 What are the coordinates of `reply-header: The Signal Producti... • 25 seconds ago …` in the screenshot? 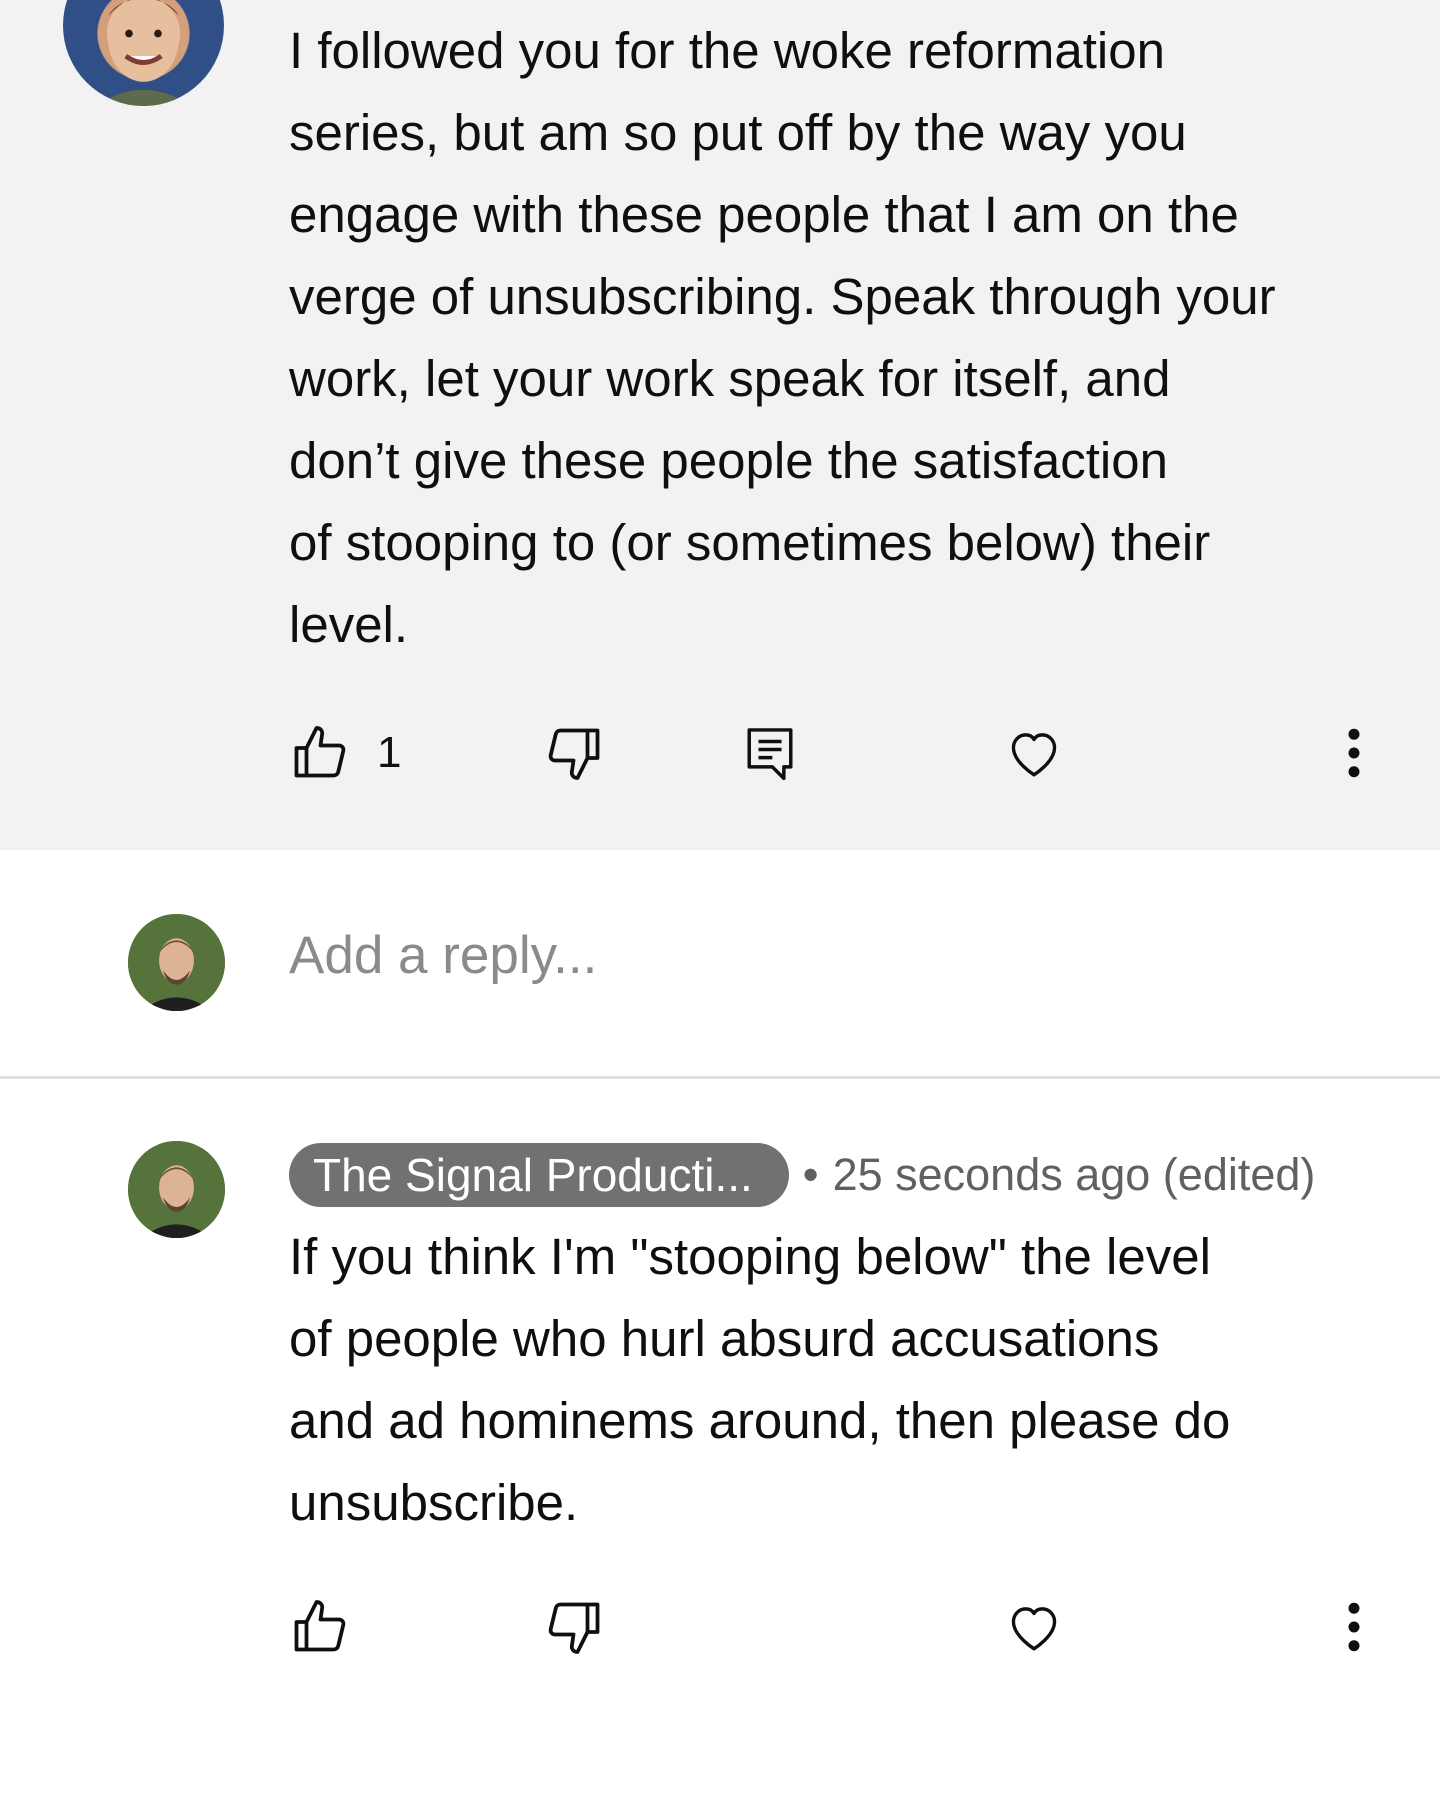 It's located at (802, 1175).